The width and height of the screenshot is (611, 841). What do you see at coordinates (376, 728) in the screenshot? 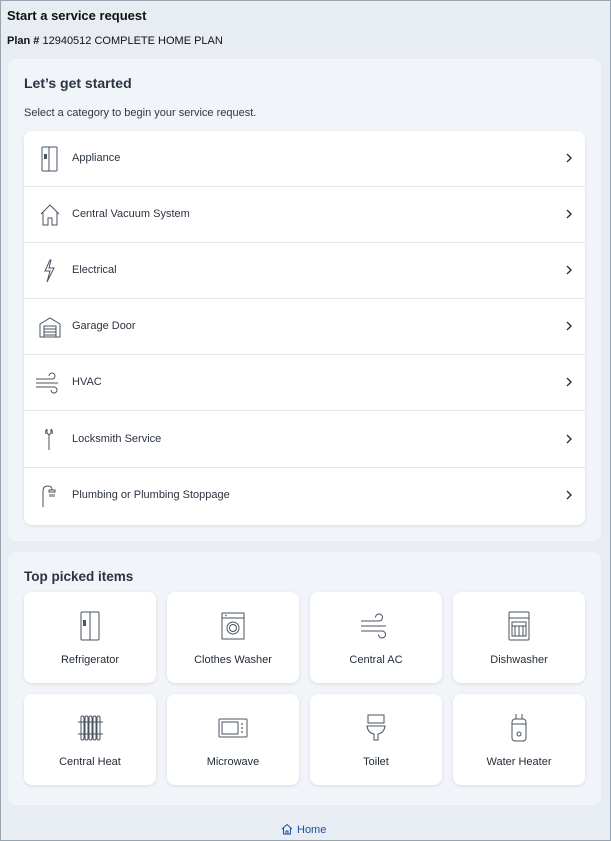
I see `toilet-icon` at bounding box center [376, 728].